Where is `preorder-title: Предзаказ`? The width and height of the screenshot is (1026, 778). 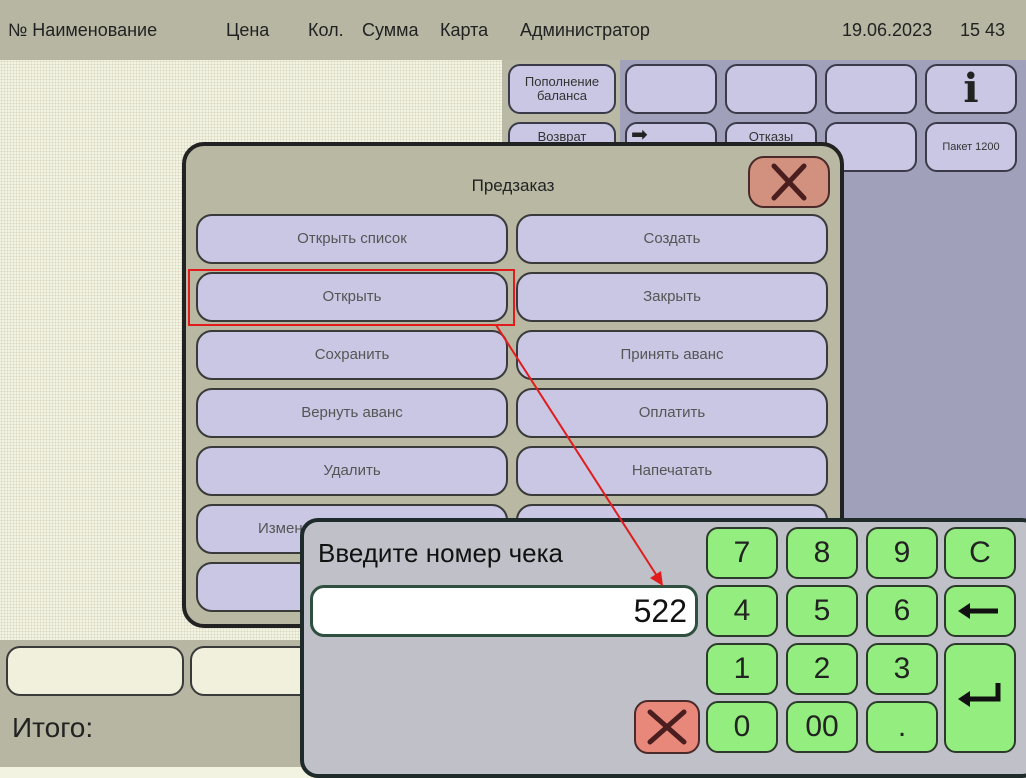 preorder-title: Предзаказ is located at coordinates (513, 185).